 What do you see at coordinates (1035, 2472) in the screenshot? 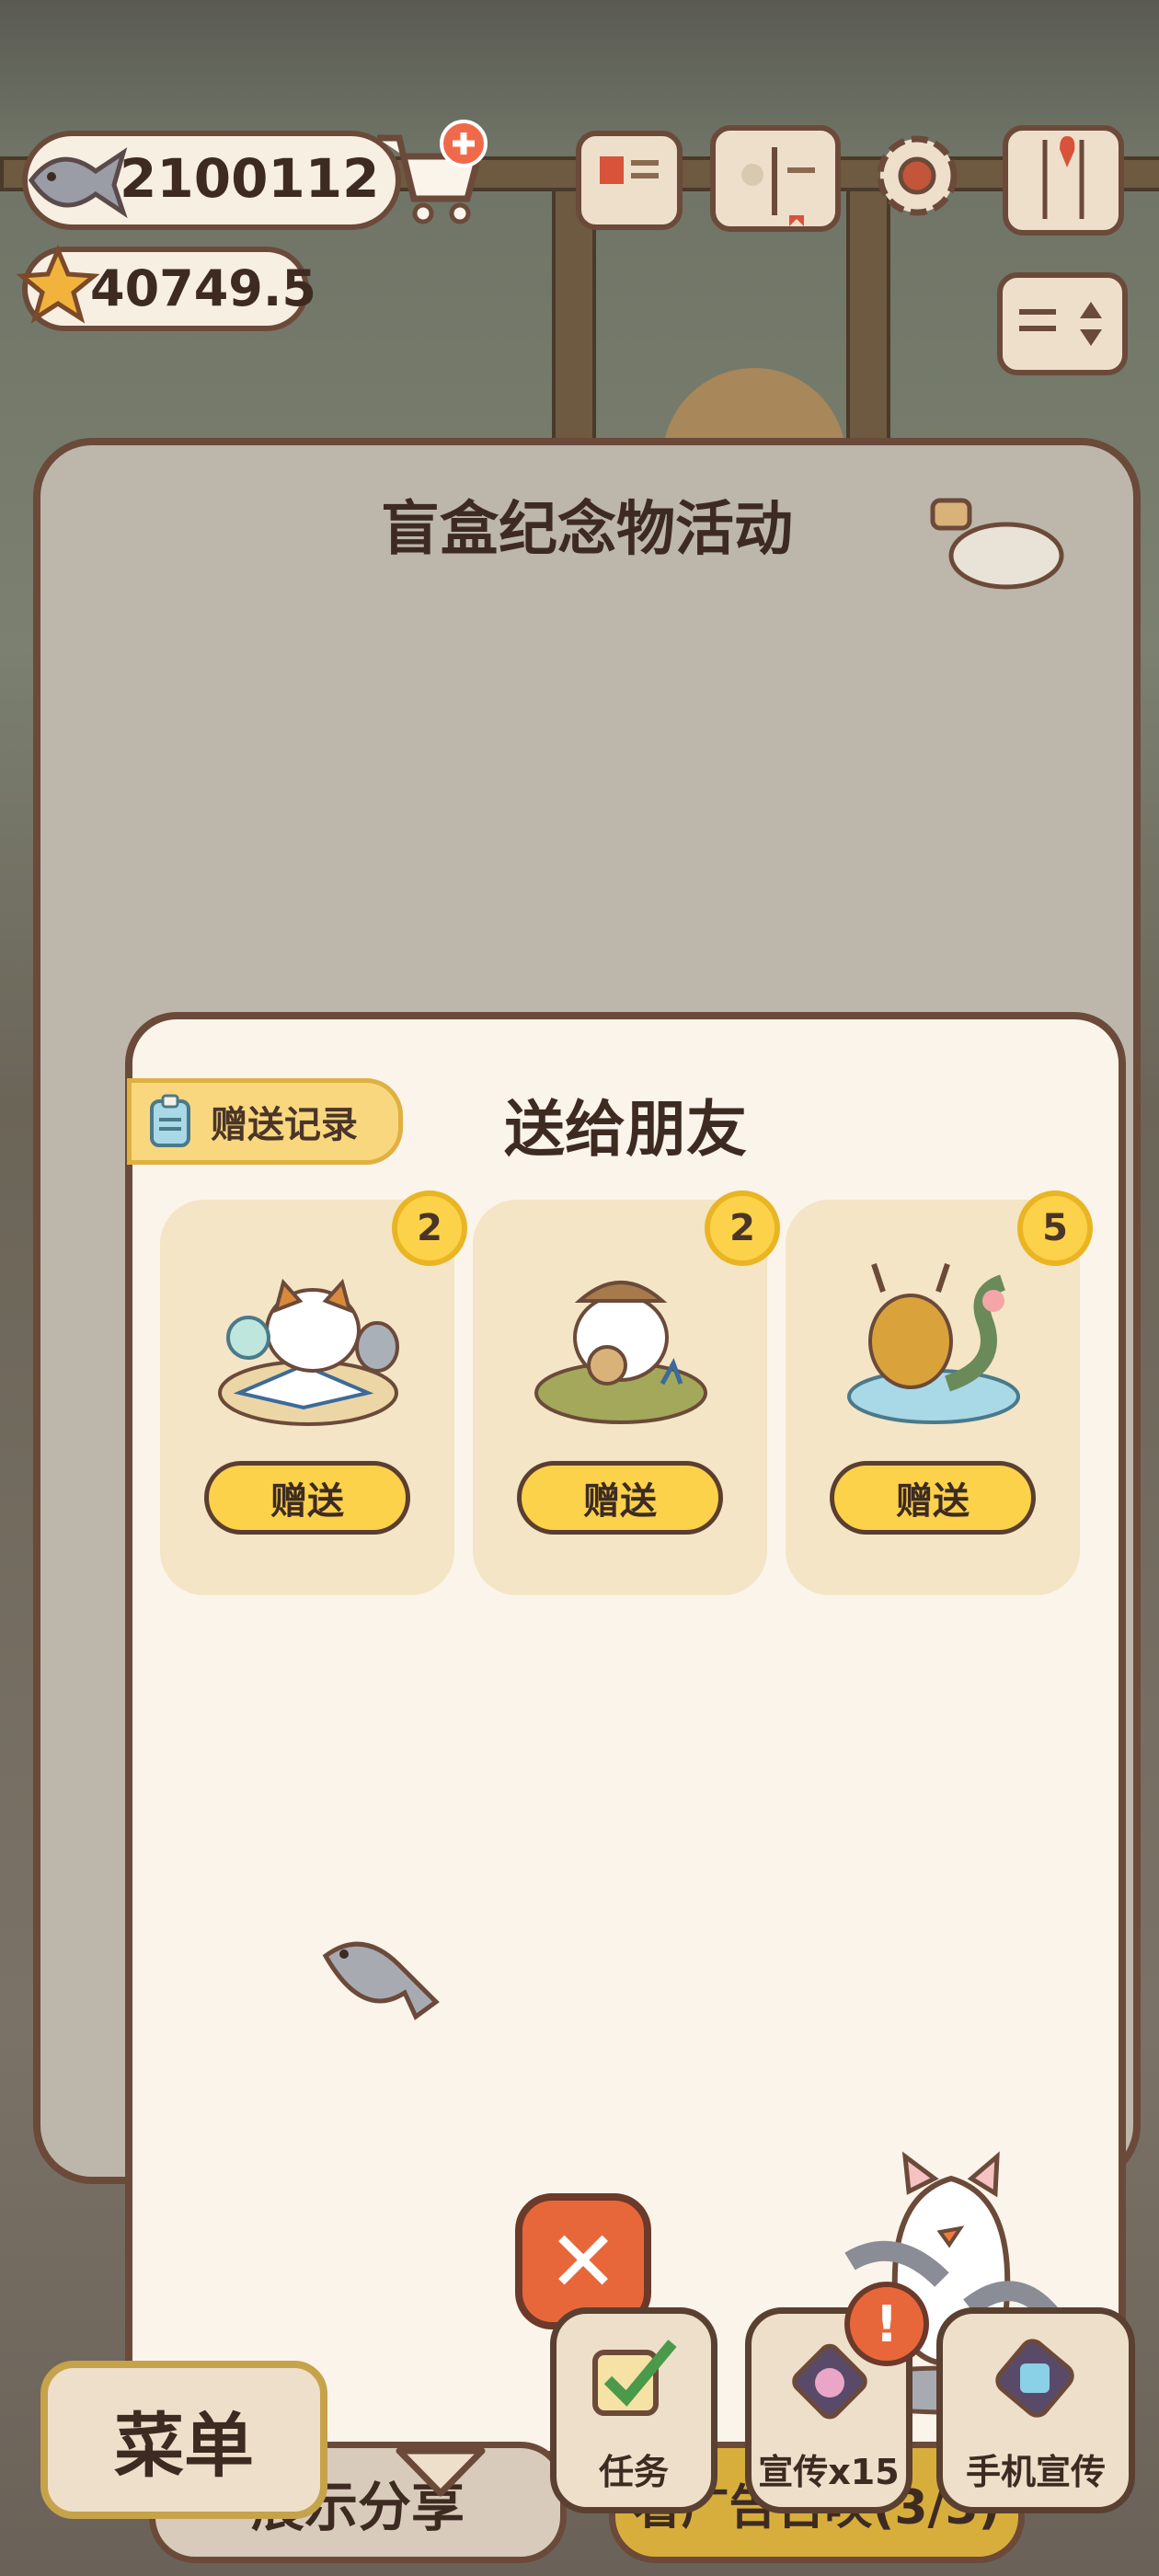
I see `phone-promotion-label: 手机宣传` at bounding box center [1035, 2472].